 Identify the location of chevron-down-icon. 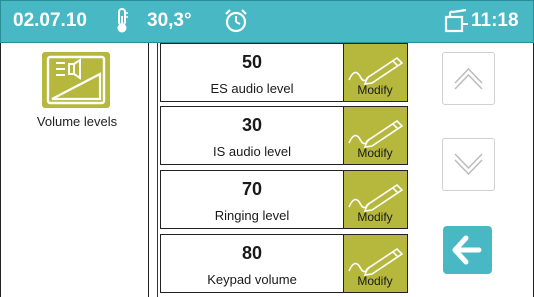
(468, 164).